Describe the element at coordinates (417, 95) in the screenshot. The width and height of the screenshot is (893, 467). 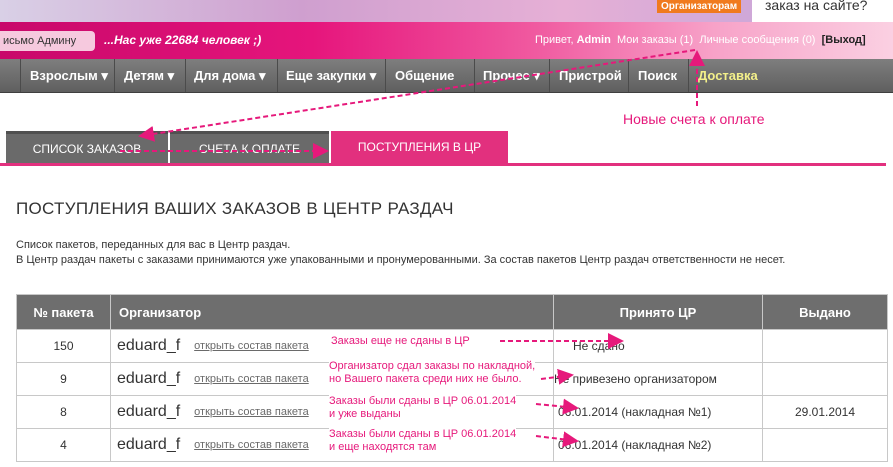
I see `arrow-to-orders-tab` at that location.